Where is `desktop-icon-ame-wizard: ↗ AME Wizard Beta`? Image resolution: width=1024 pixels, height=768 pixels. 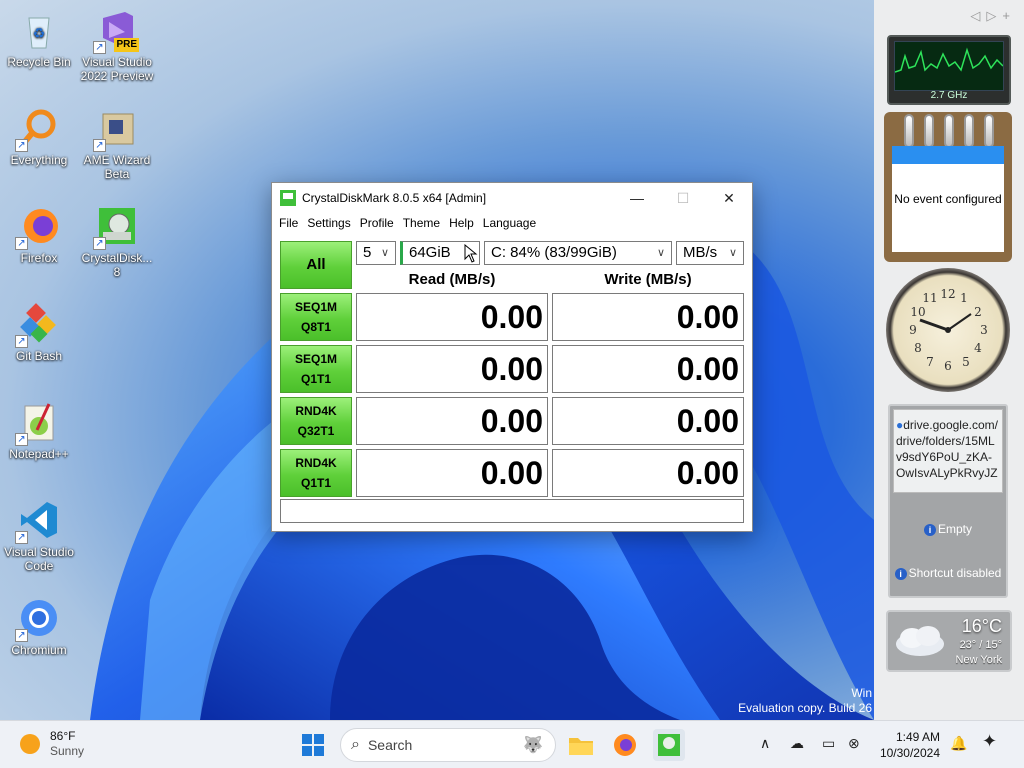 desktop-icon-ame-wizard: ↗ AME Wizard Beta is located at coordinates (117, 143).